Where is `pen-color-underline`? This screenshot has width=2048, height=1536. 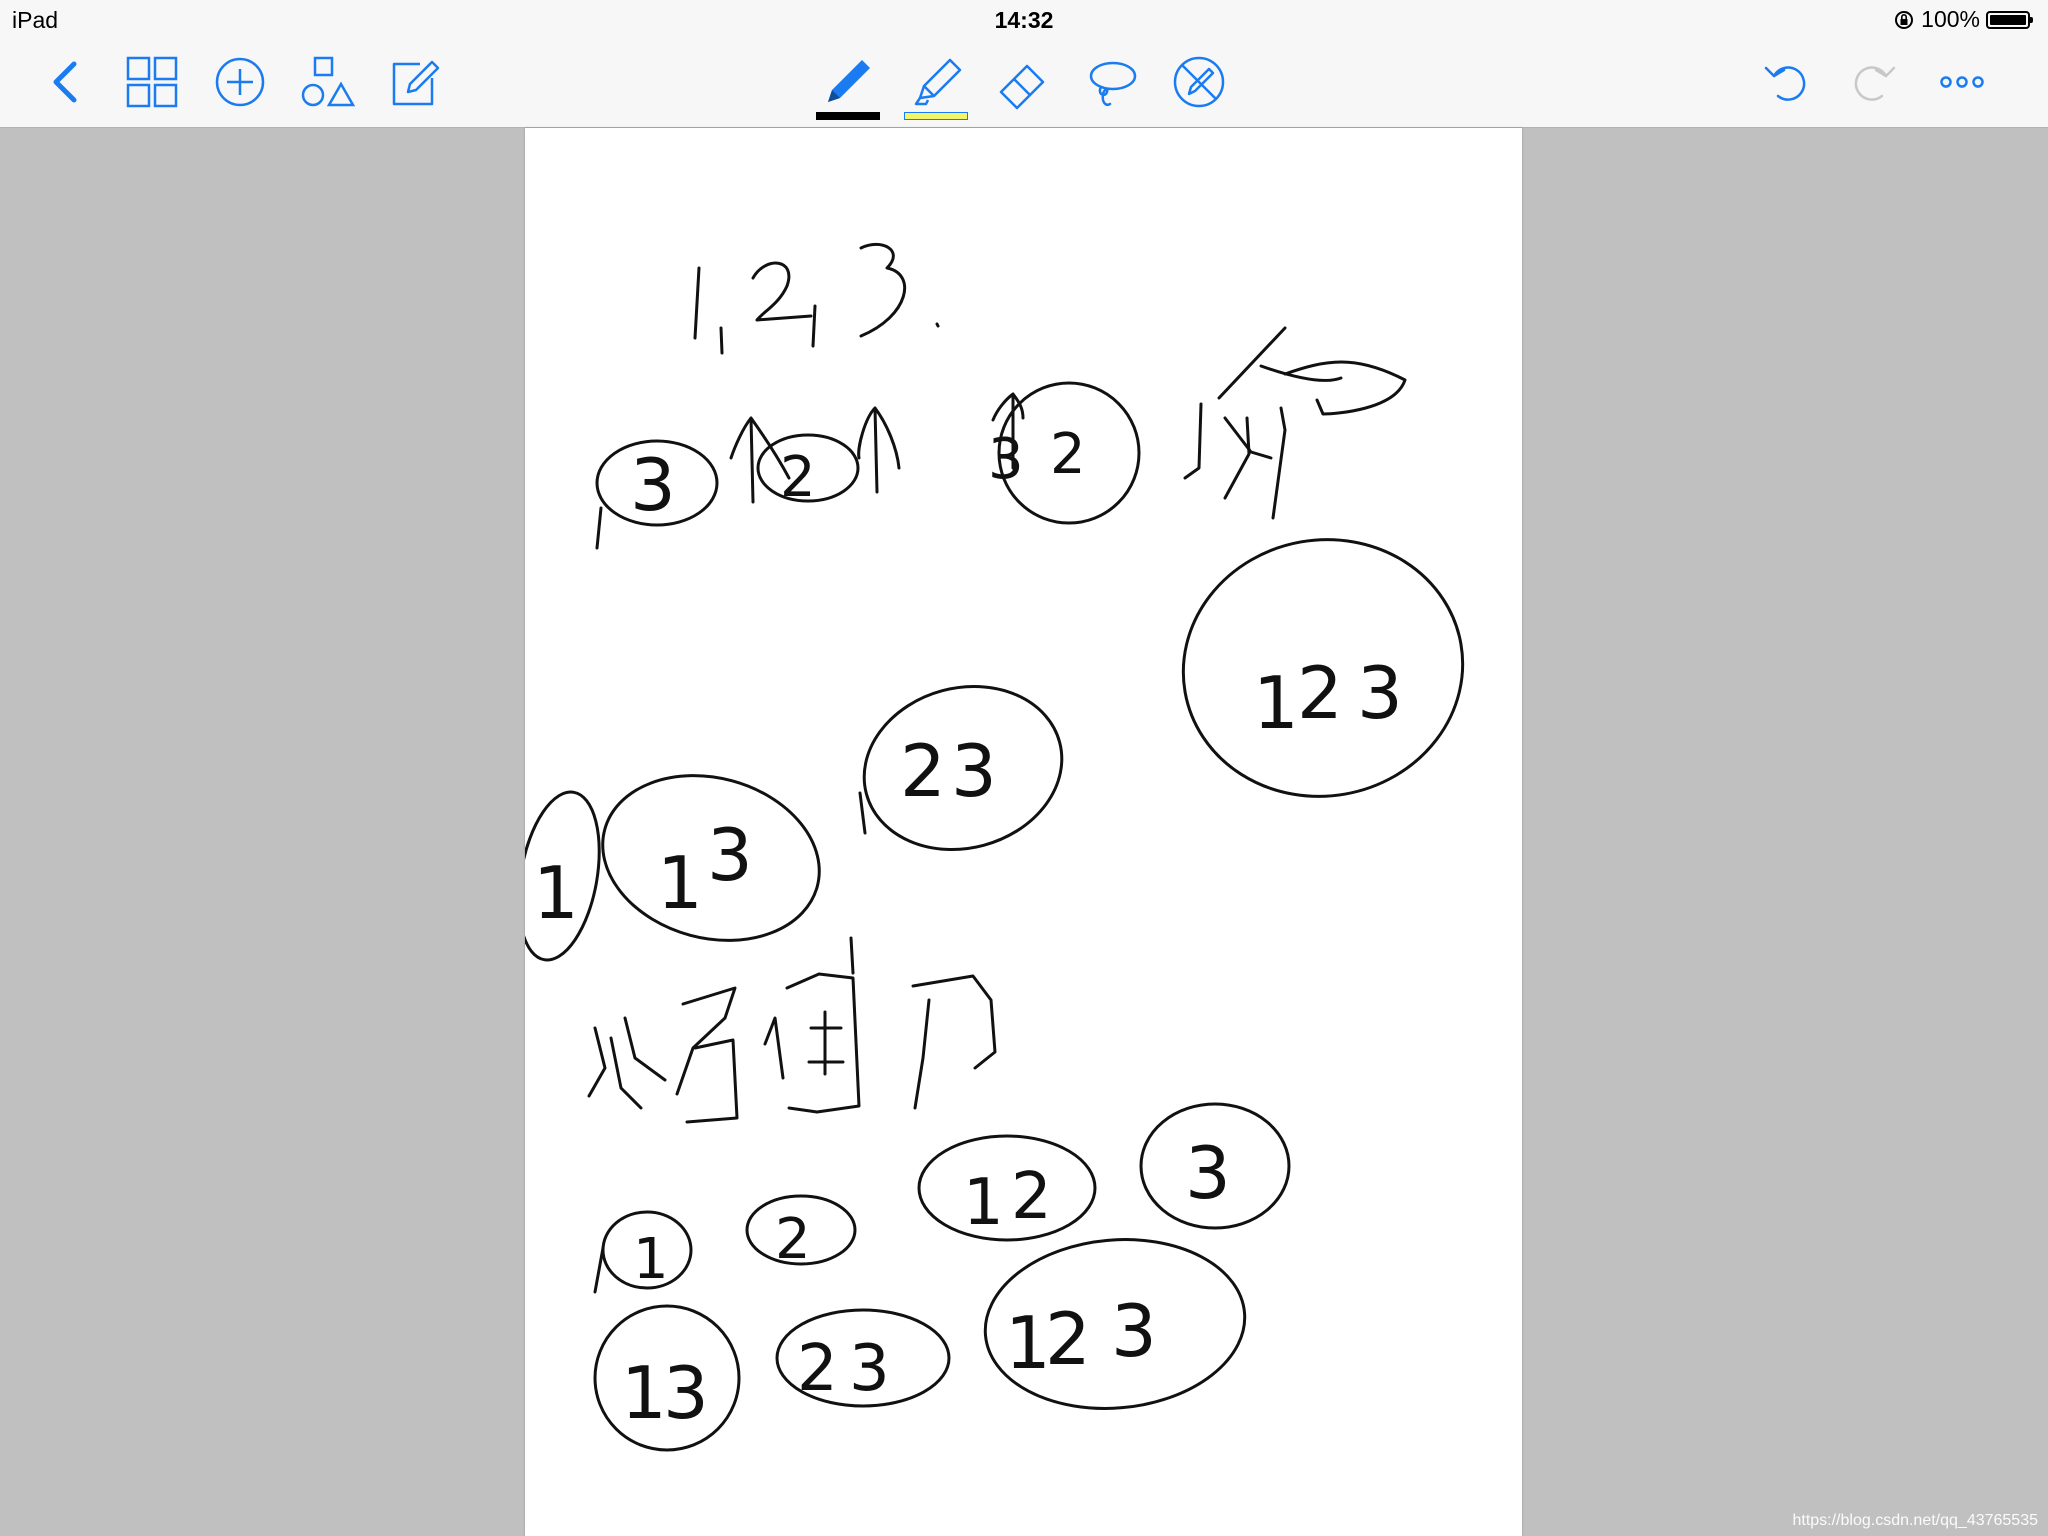
pen-color-underline is located at coordinates (848, 116).